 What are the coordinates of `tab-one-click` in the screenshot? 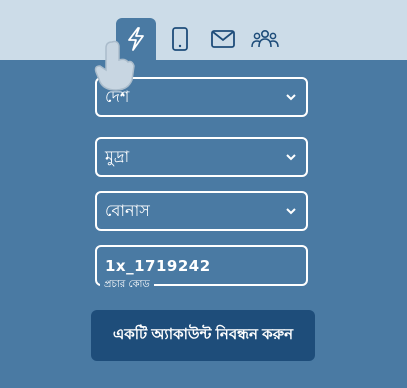 It's located at (136, 39).